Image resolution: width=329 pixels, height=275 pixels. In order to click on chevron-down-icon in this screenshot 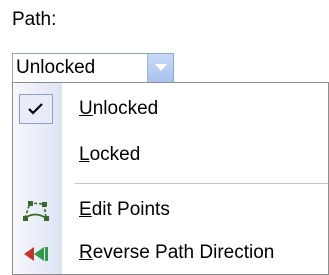, I will do `click(161, 67)`.